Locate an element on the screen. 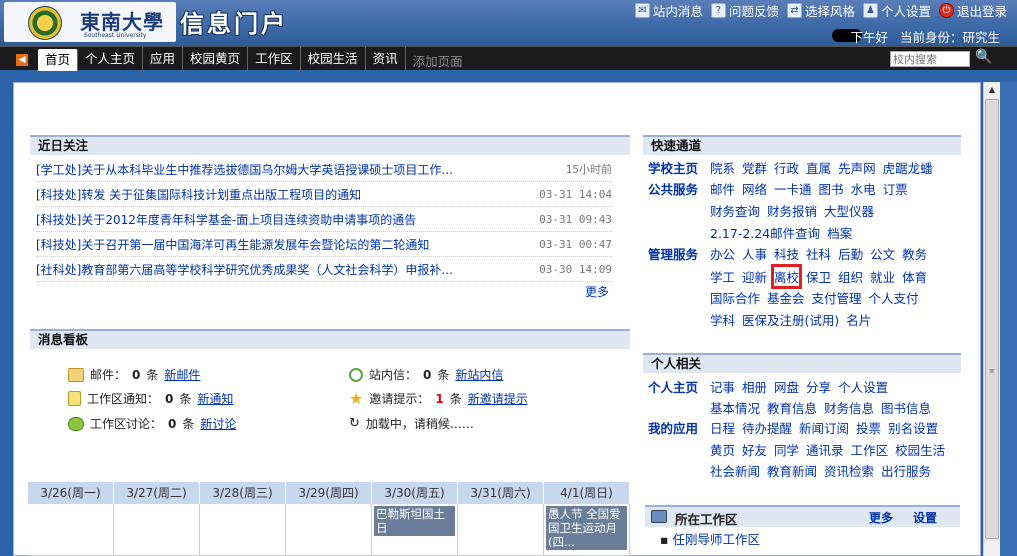 The image size is (1017, 556). news-item-title: [科技处]转发 关于征集国际科技计划重点出版工程项目的通知 is located at coordinates (256, 194).